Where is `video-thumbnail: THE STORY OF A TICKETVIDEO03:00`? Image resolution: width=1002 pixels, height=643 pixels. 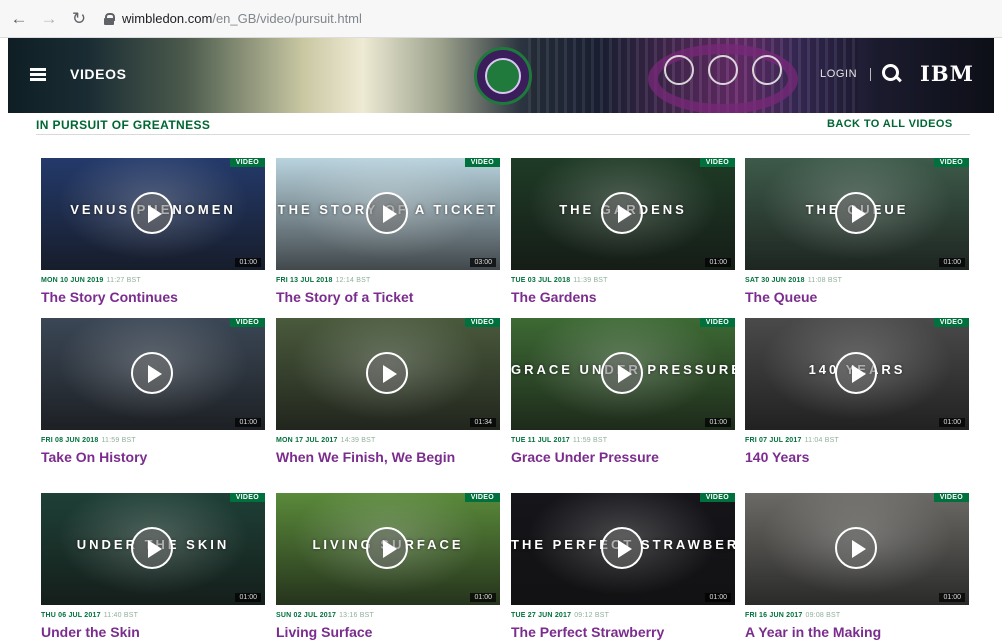 video-thumbnail: THE STORY OF A TICKETVIDEO03:00 is located at coordinates (388, 214).